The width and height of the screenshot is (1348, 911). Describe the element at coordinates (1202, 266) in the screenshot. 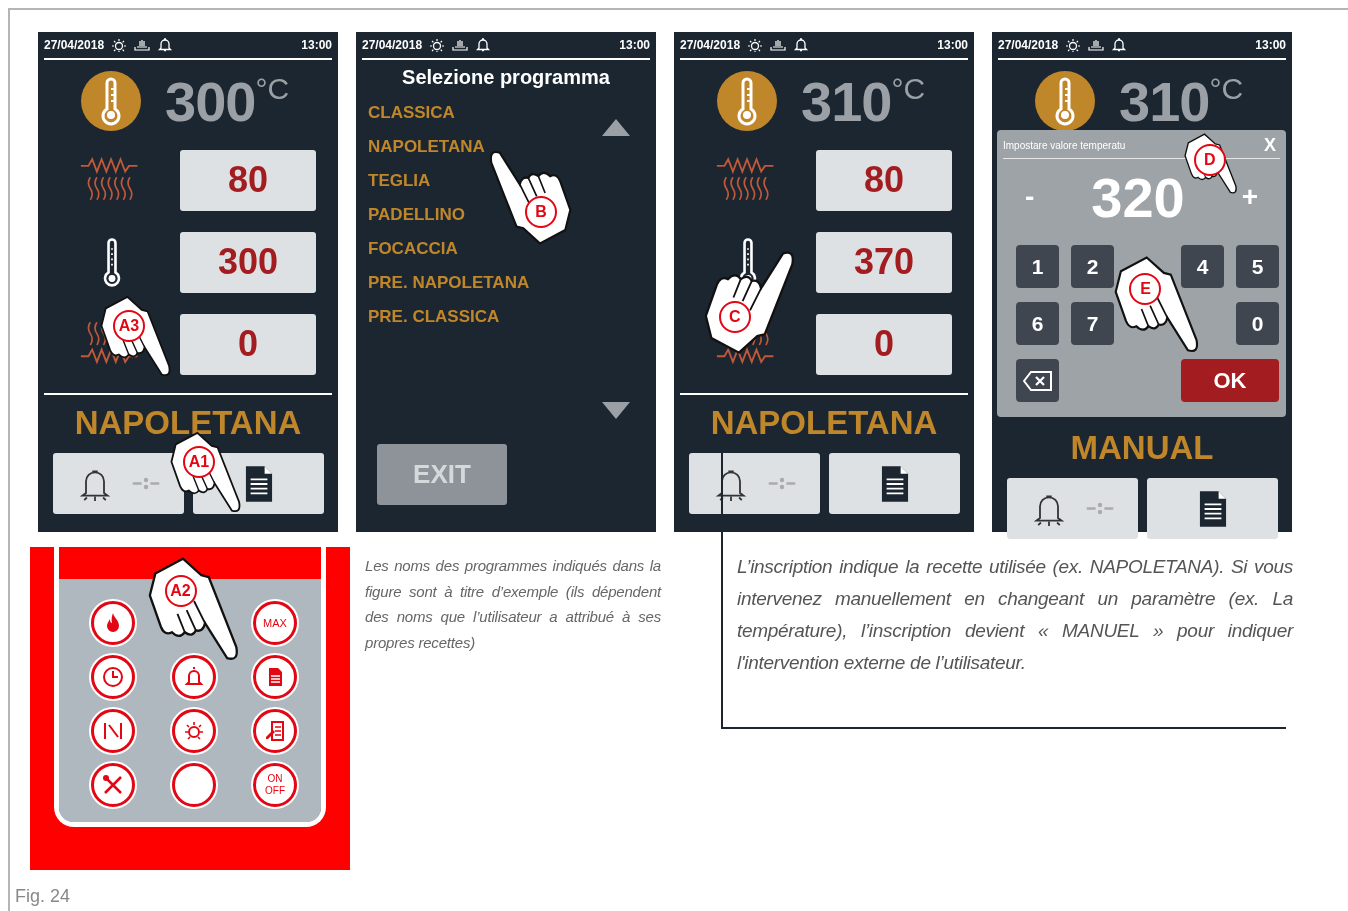

I see `digit-key: 4` at that location.